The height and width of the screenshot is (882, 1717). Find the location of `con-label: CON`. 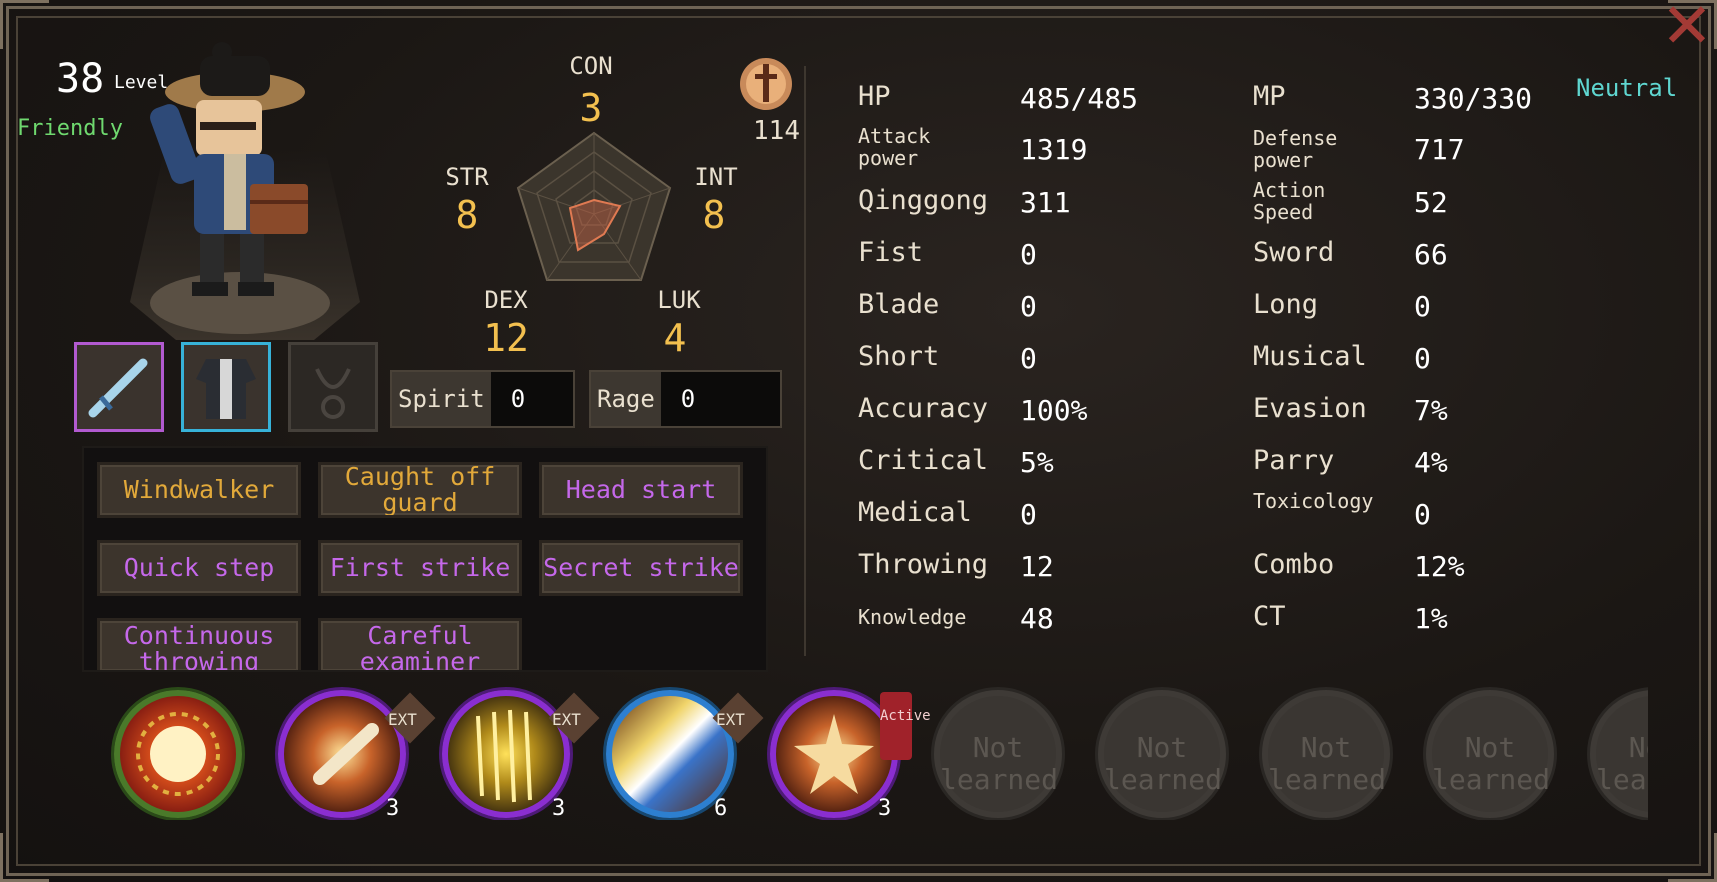

con-label: CON is located at coordinates (591, 66).